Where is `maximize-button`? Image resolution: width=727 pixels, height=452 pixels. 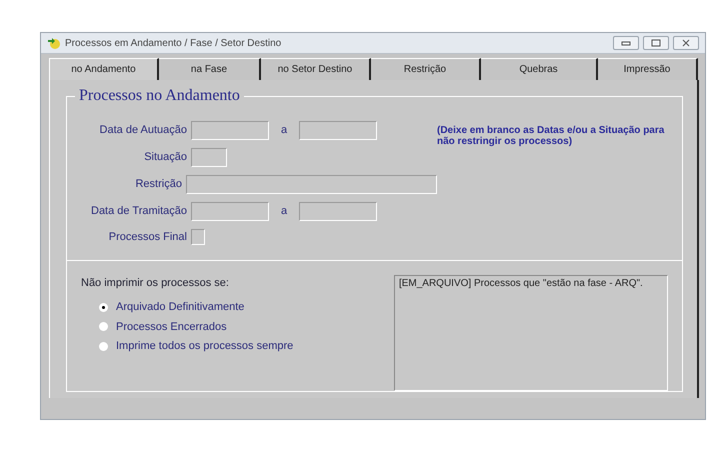 maximize-button is located at coordinates (656, 43).